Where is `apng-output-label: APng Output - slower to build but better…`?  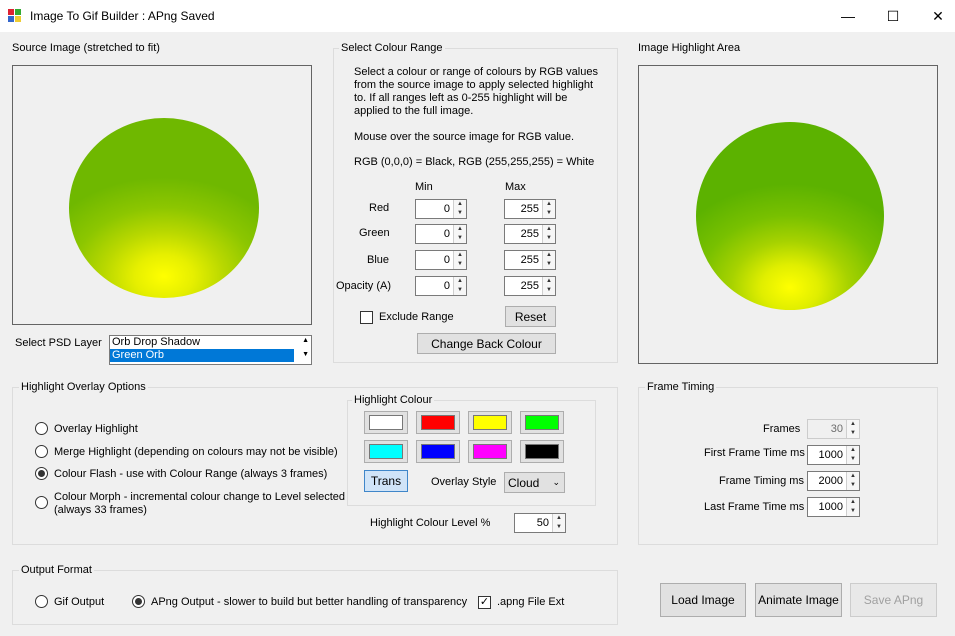
apng-output-label: APng Output - slower to build but better… is located at coordinates (309, 602).